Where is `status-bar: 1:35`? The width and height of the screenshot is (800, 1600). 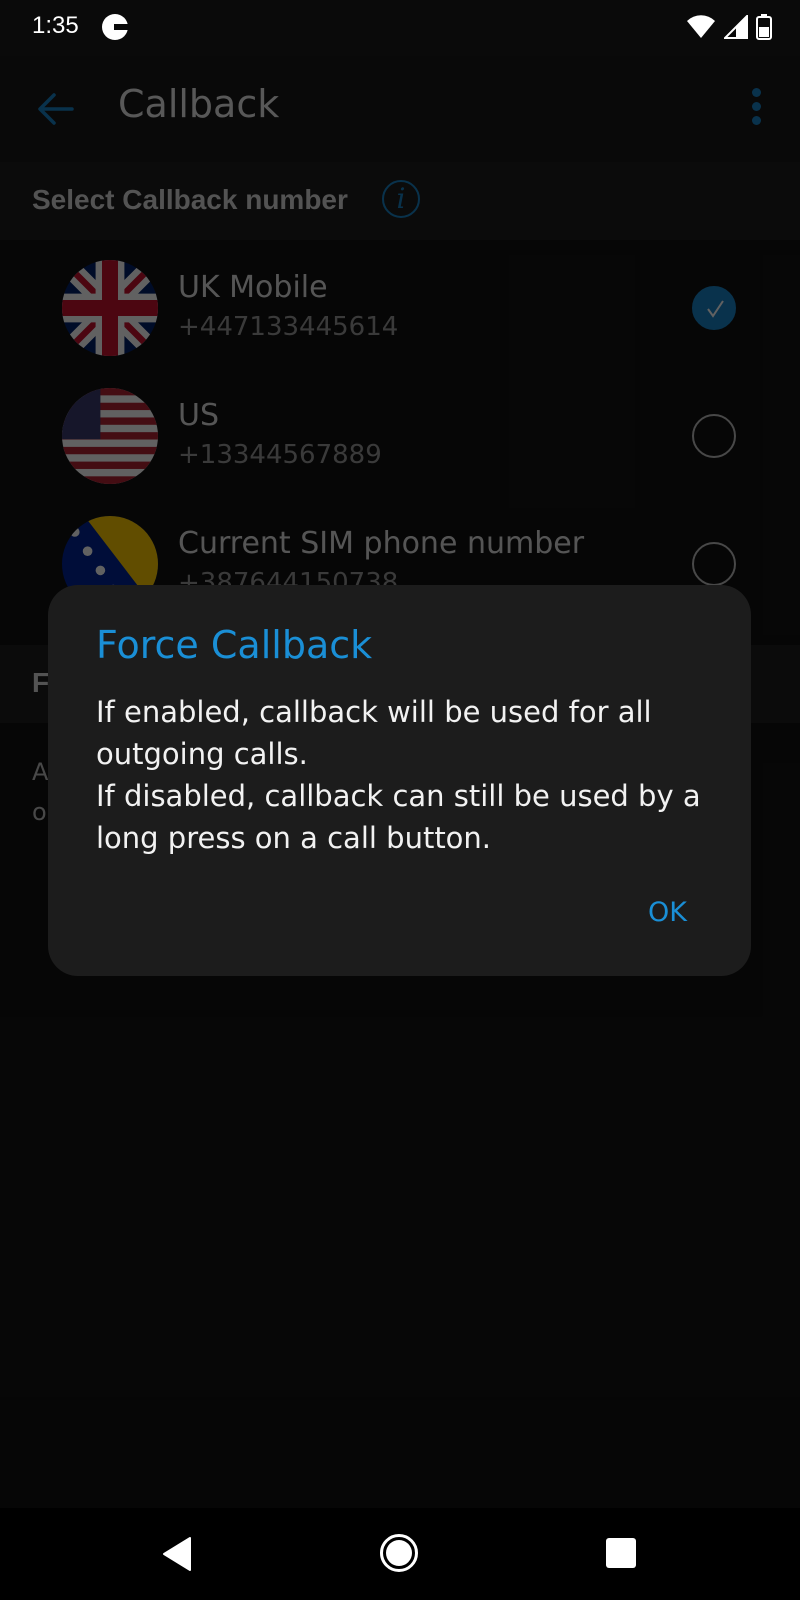 status-bar: 1:35 is located at coordinates (400, 28).